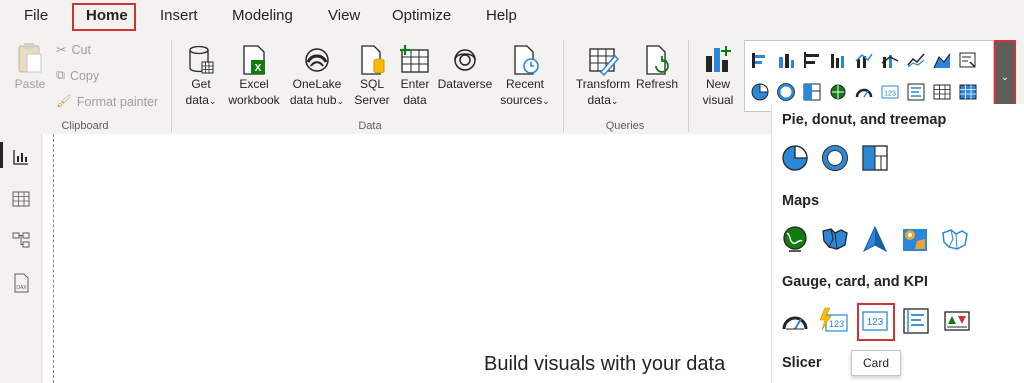 The height and width of the screenshot is (383, 1024). Describe the element at coordinates (21, 240) in the screenshot. I see `model-view-icon` at that location.